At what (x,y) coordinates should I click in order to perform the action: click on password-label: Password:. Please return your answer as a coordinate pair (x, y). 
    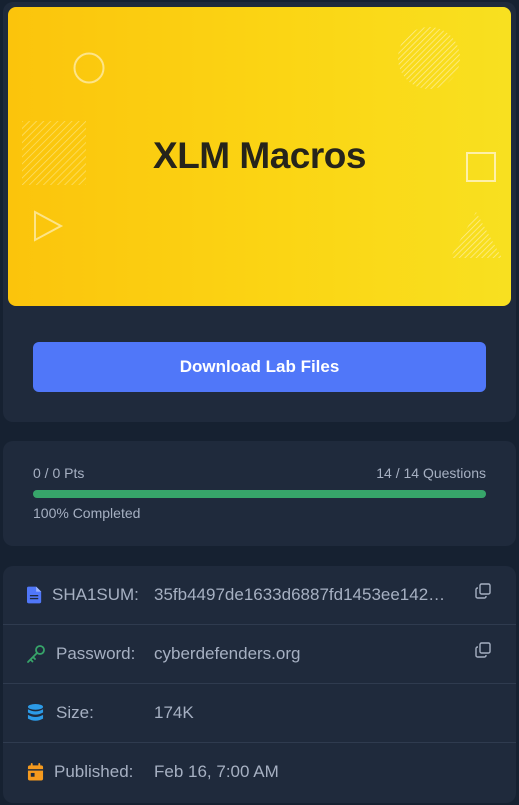
    Looking at the image, I should click on (96, 653).